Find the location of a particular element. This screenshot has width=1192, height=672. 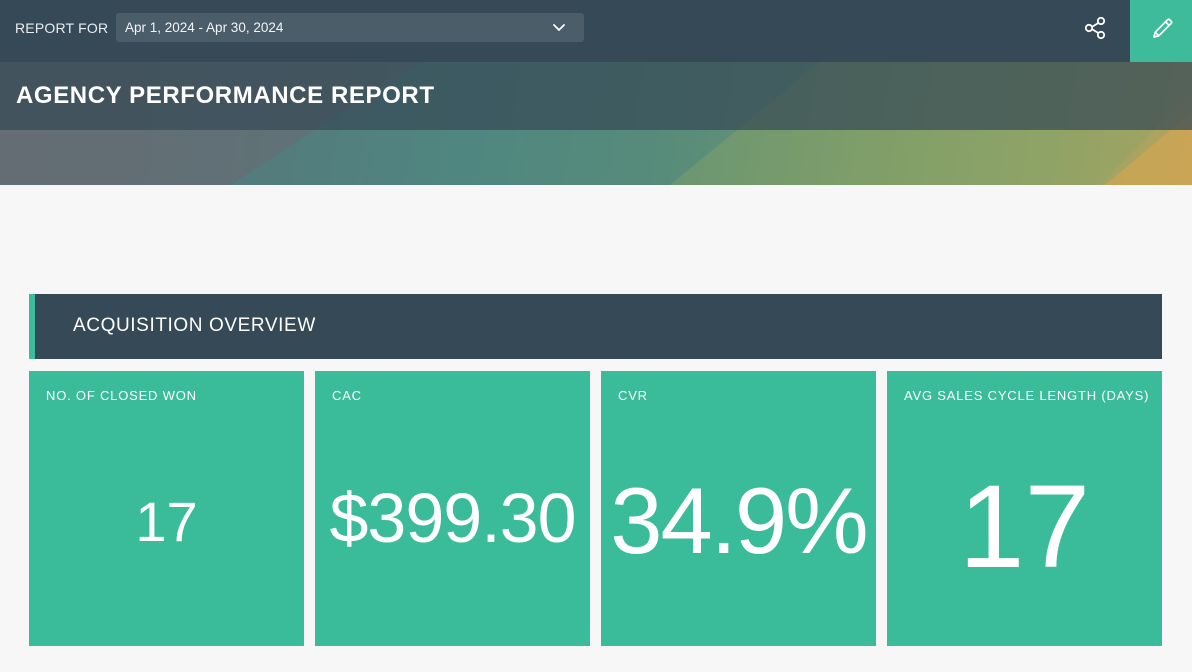

kpi-label: CAC is located at coordinates (347, 395).